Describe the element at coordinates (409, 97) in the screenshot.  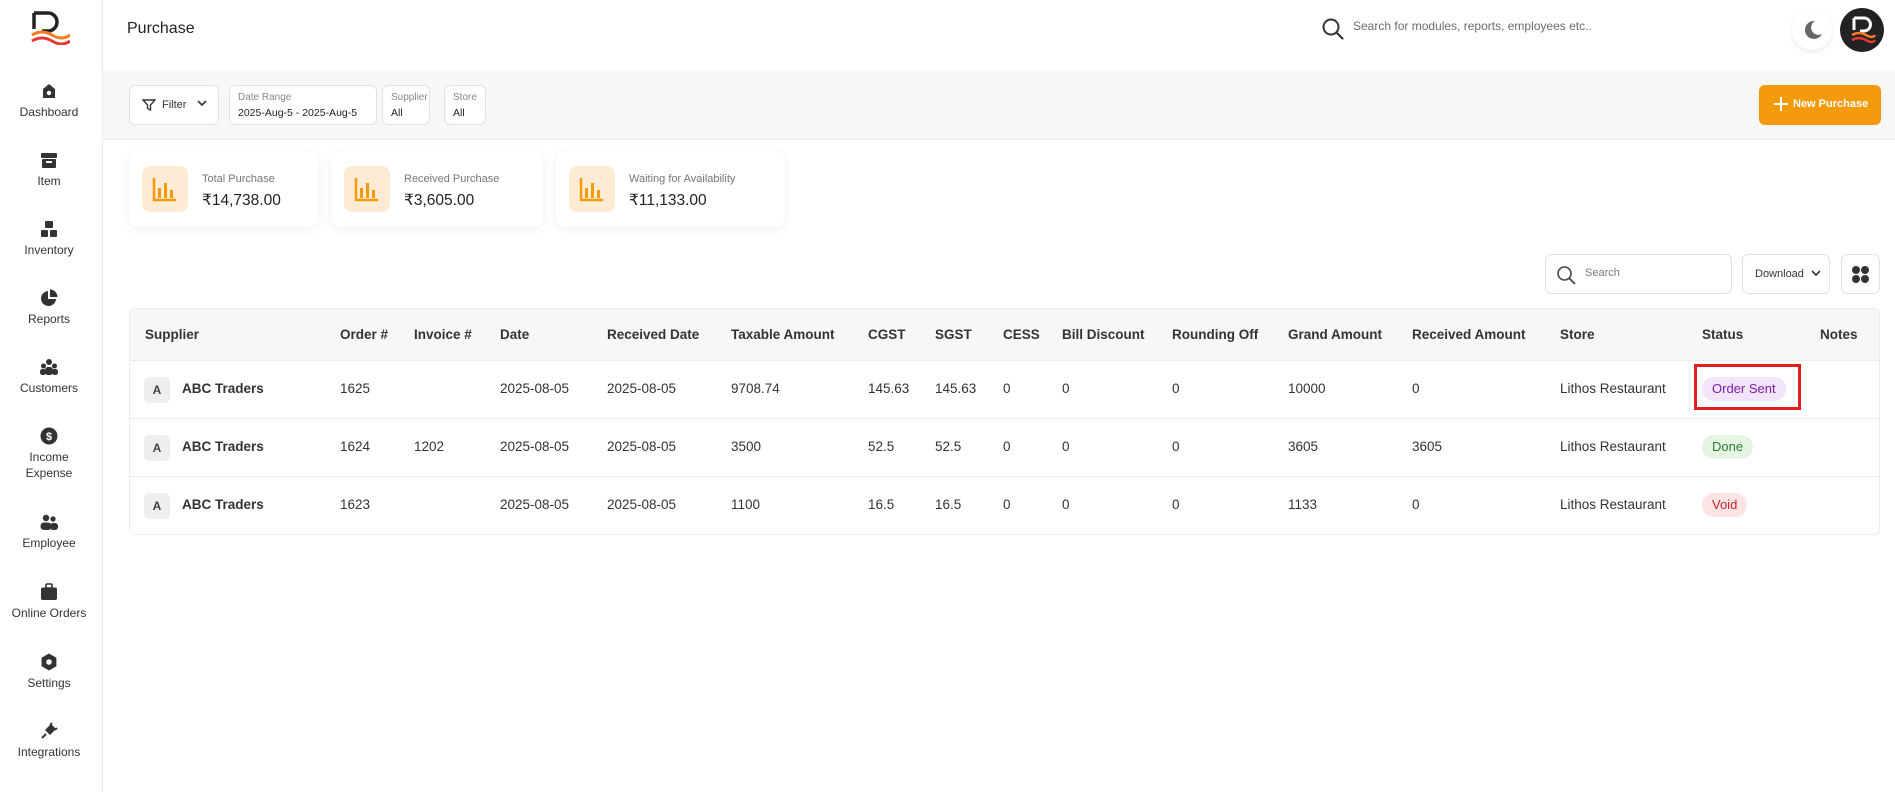
I see `supplier-label: Supplier` at that location.